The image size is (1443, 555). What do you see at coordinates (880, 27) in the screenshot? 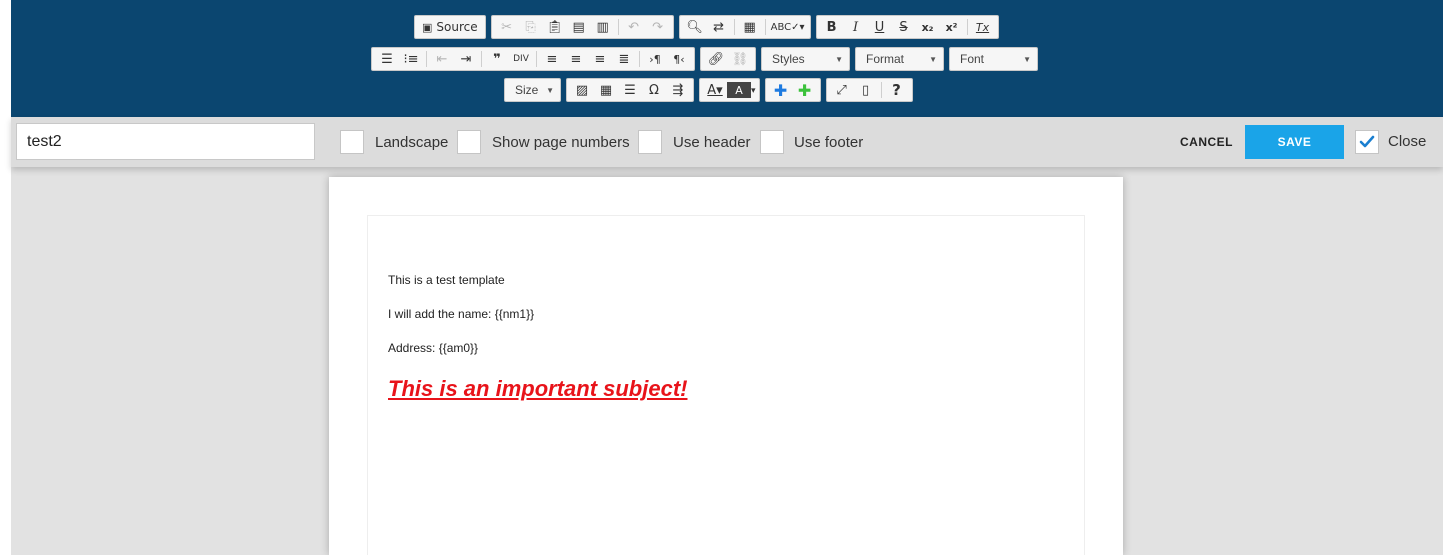
I see `underline-button: U` at bounding box center [880, 27].